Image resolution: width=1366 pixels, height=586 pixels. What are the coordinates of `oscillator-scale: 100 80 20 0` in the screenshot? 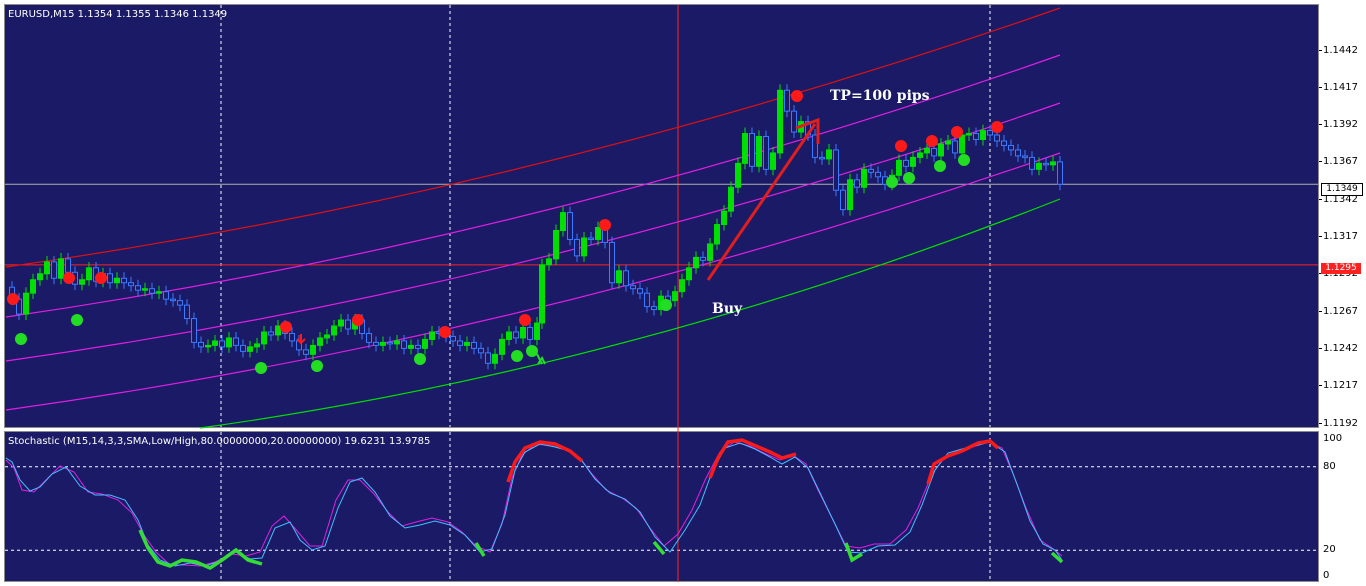 It's located at (1342, 506).